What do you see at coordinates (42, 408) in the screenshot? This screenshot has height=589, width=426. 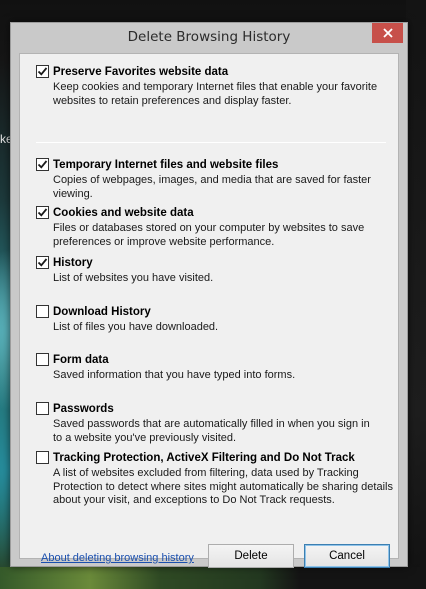 I see `passwords-checkbox` at bounding box center [42, 408].